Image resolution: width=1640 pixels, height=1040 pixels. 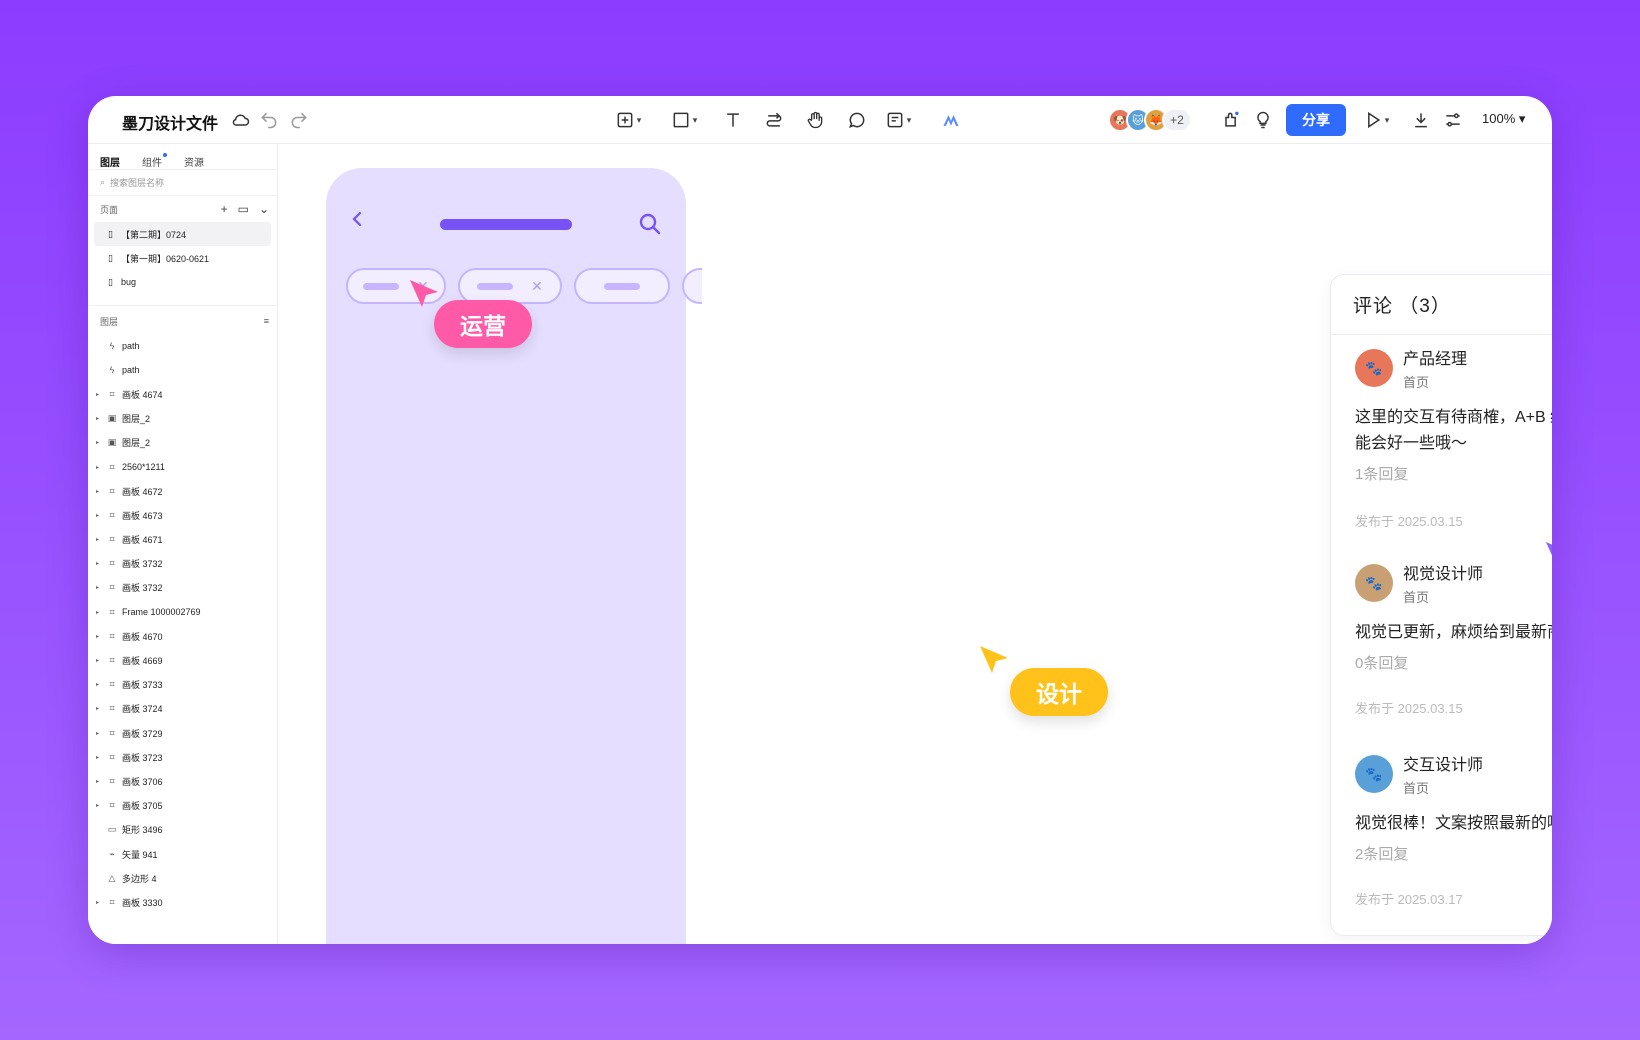 I want to click on comment-text: 视觉很棒！文案按照最新的哦 😍😍, so click(x=1453, y=823).